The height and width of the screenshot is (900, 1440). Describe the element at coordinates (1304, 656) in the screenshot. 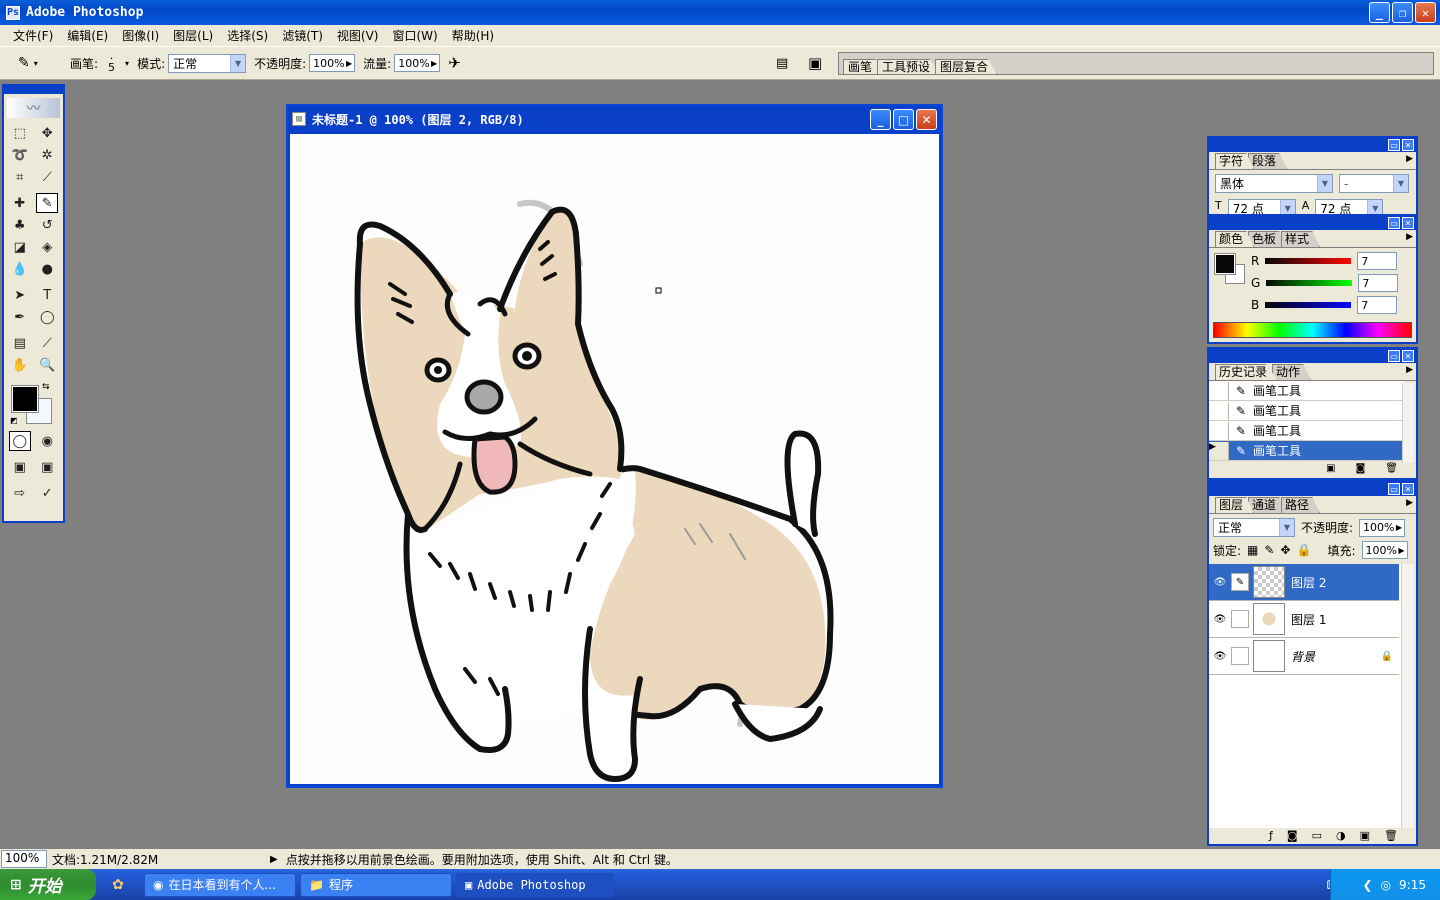

I see `layer-row-background: 👁 背景 🔒` at that location.